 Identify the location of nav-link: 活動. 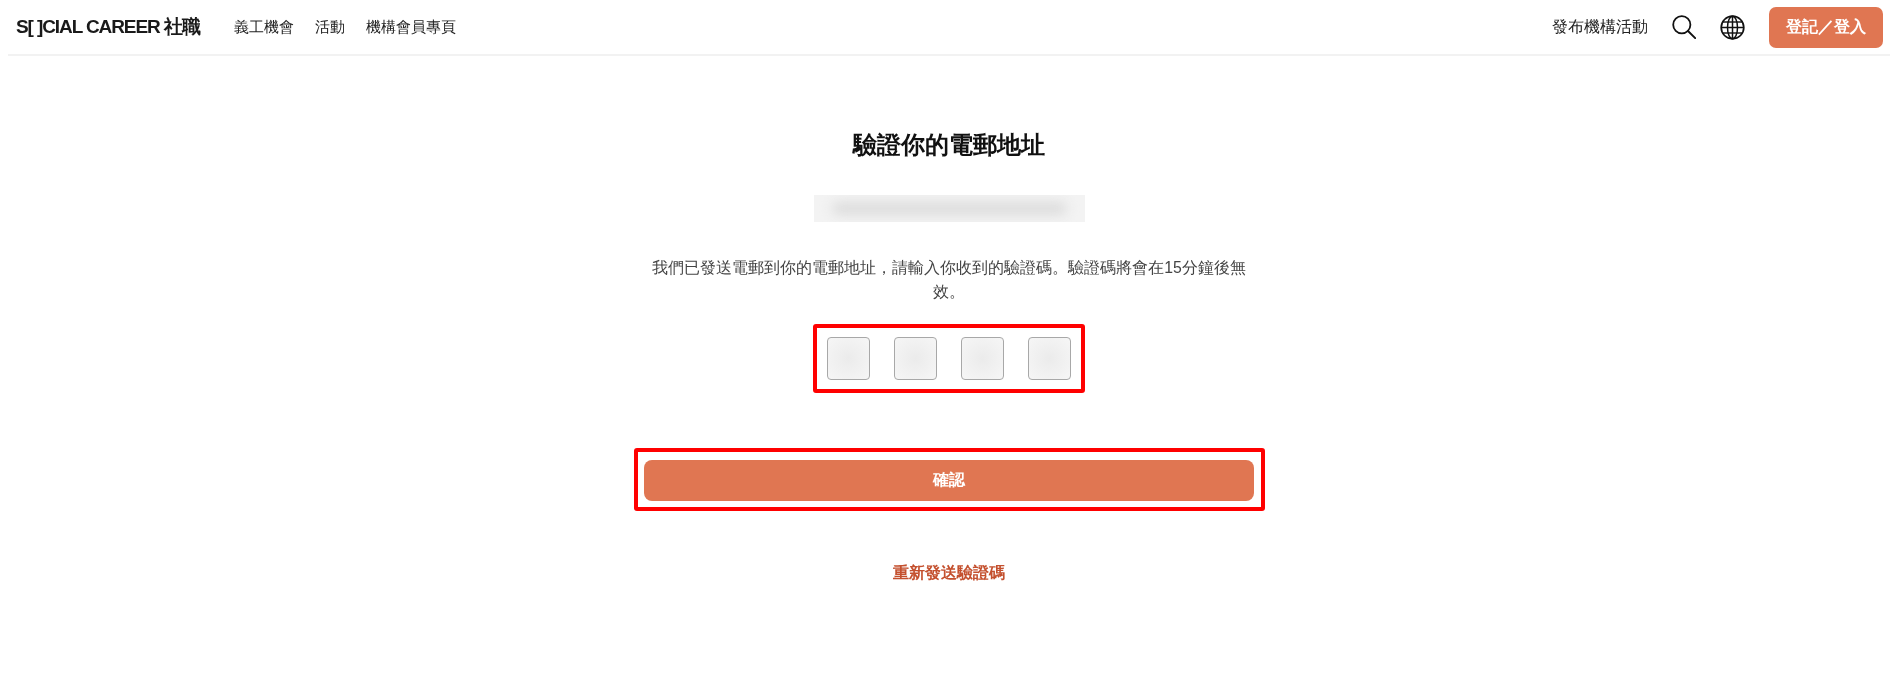
(329, 27).